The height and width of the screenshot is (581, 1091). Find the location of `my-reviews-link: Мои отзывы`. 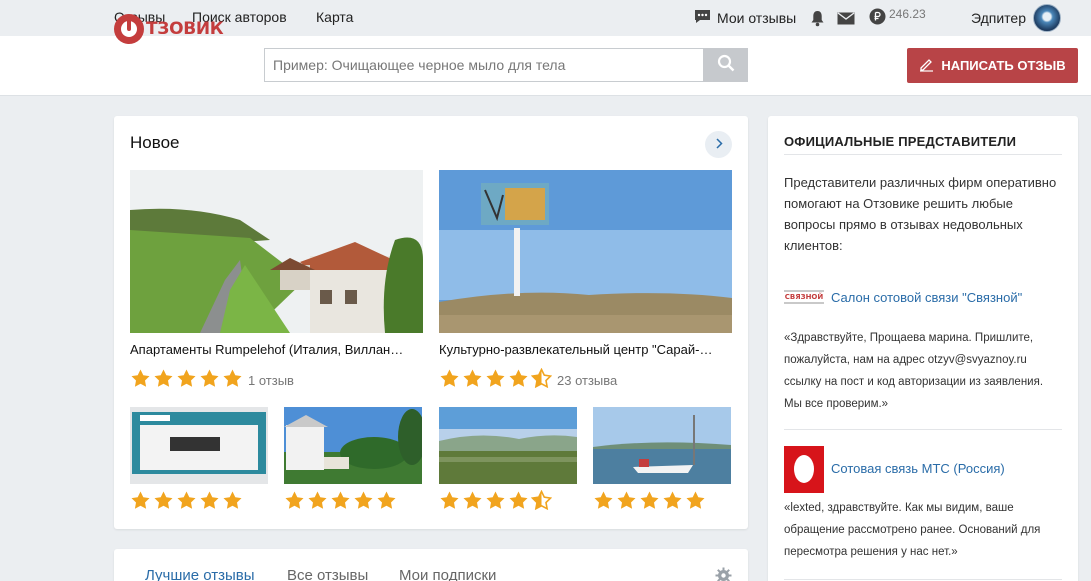

my-reviews-link: Мои отзывы is located at coordinates (745, 18).